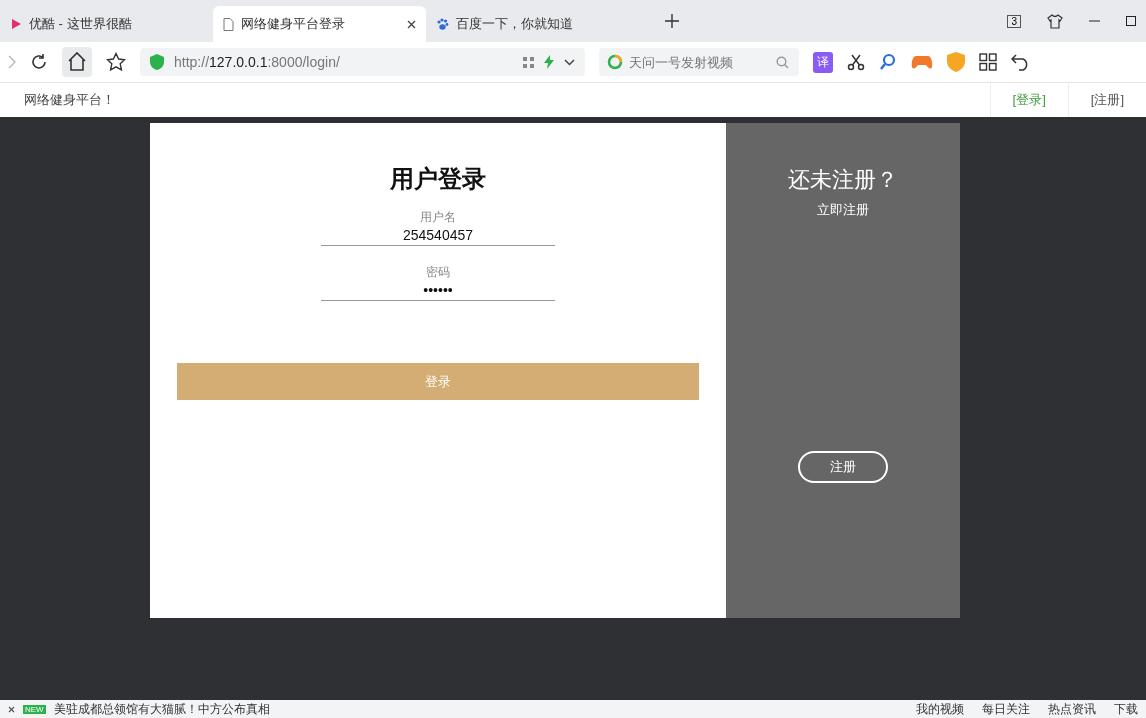  What do you see at coordinates (319, 24) in the screenshot?
I see `browser-tab: 网络健身平台登录` at bounding box center [319, 24].